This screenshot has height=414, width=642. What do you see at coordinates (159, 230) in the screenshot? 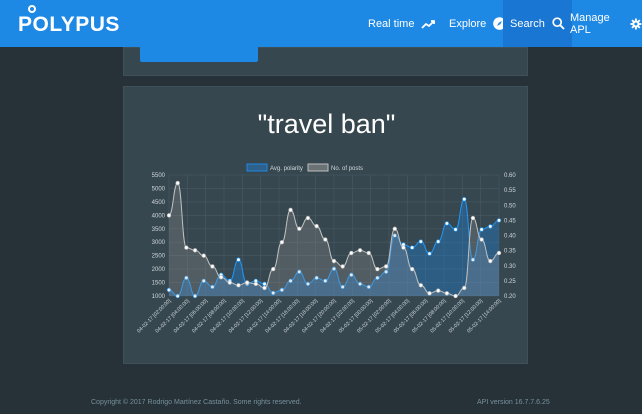
I see `y-left-tick-label: 3500` at bounding box center [159, 230].